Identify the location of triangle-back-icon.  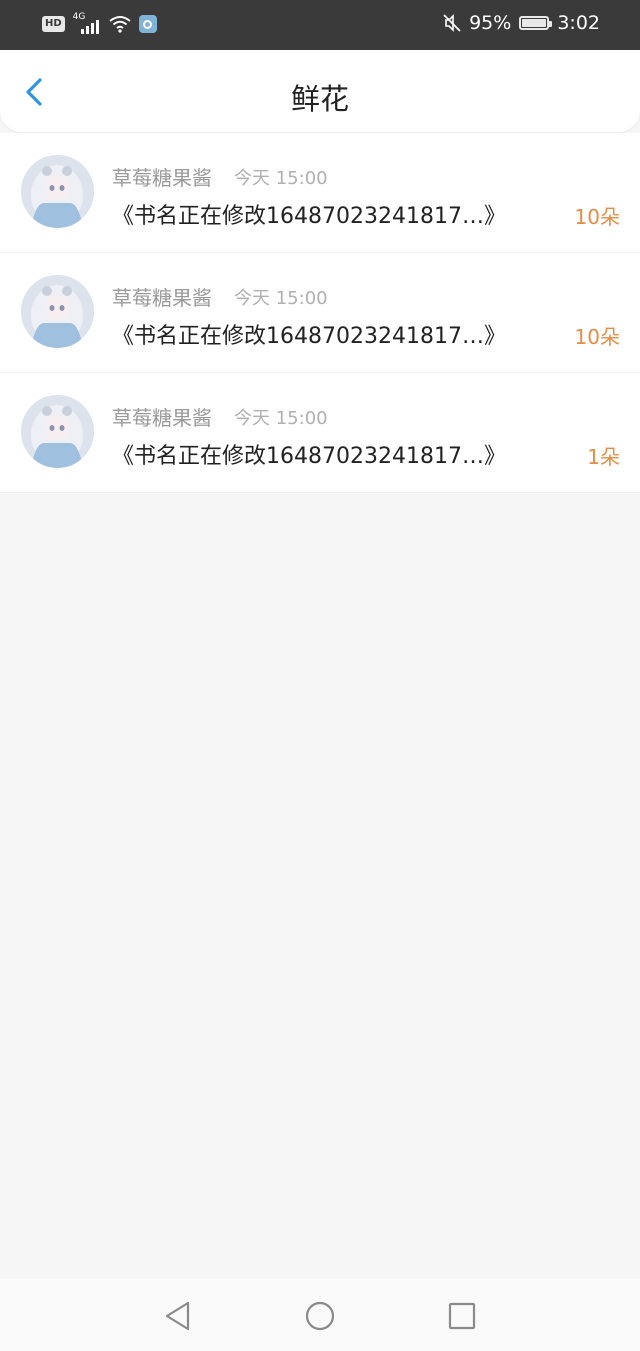
(177, 1316).